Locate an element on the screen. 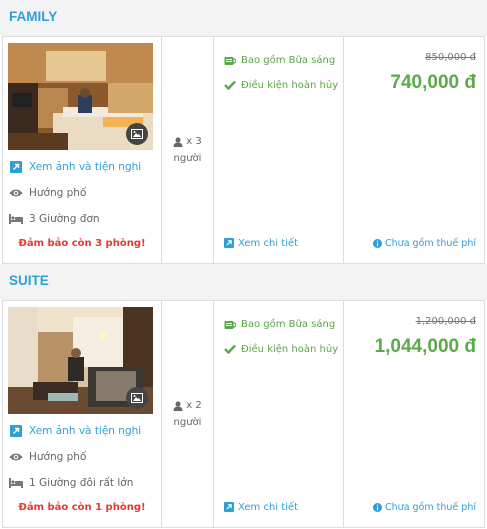 This screenshot has height=529, width=487. bed-type-label: 1 Giường đôi rất lớn is located at coordinates (81, 483).